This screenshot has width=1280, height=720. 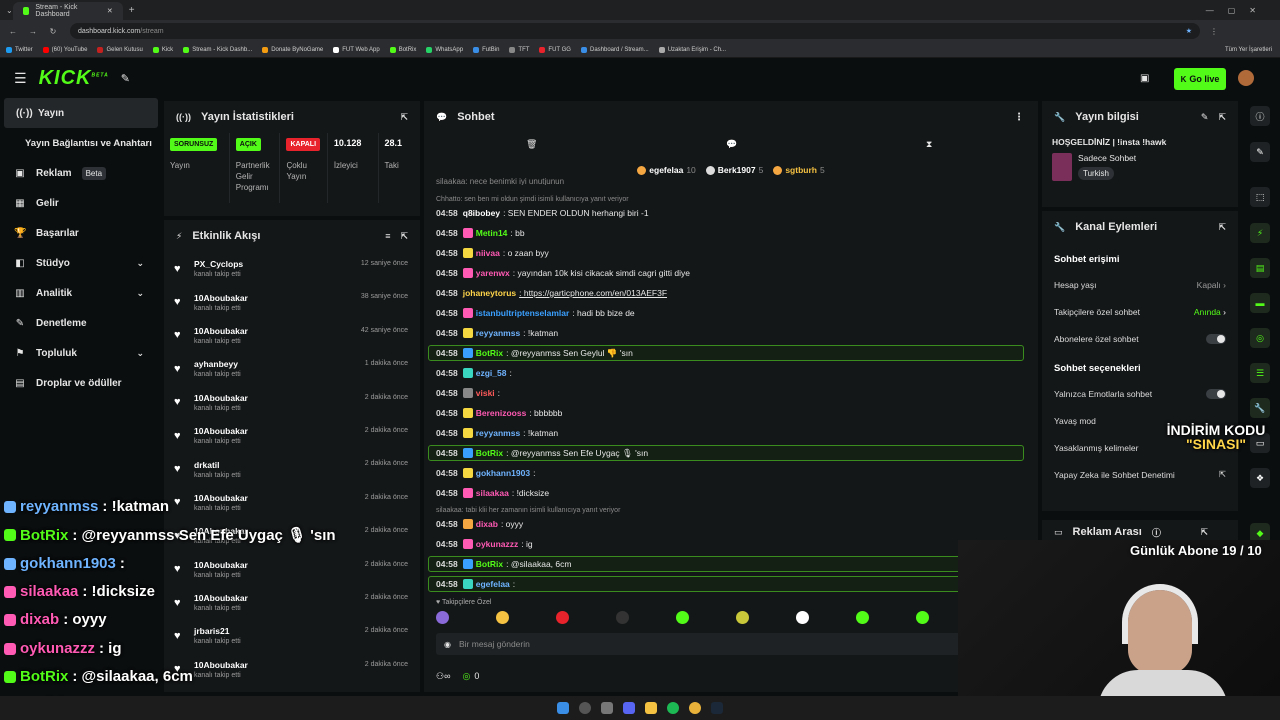 What do you see at coordinates (484, 544) in the screenshot?
I see `chat-message: 04:58 oykunazzz: ig` at bounding box center [484, 544].